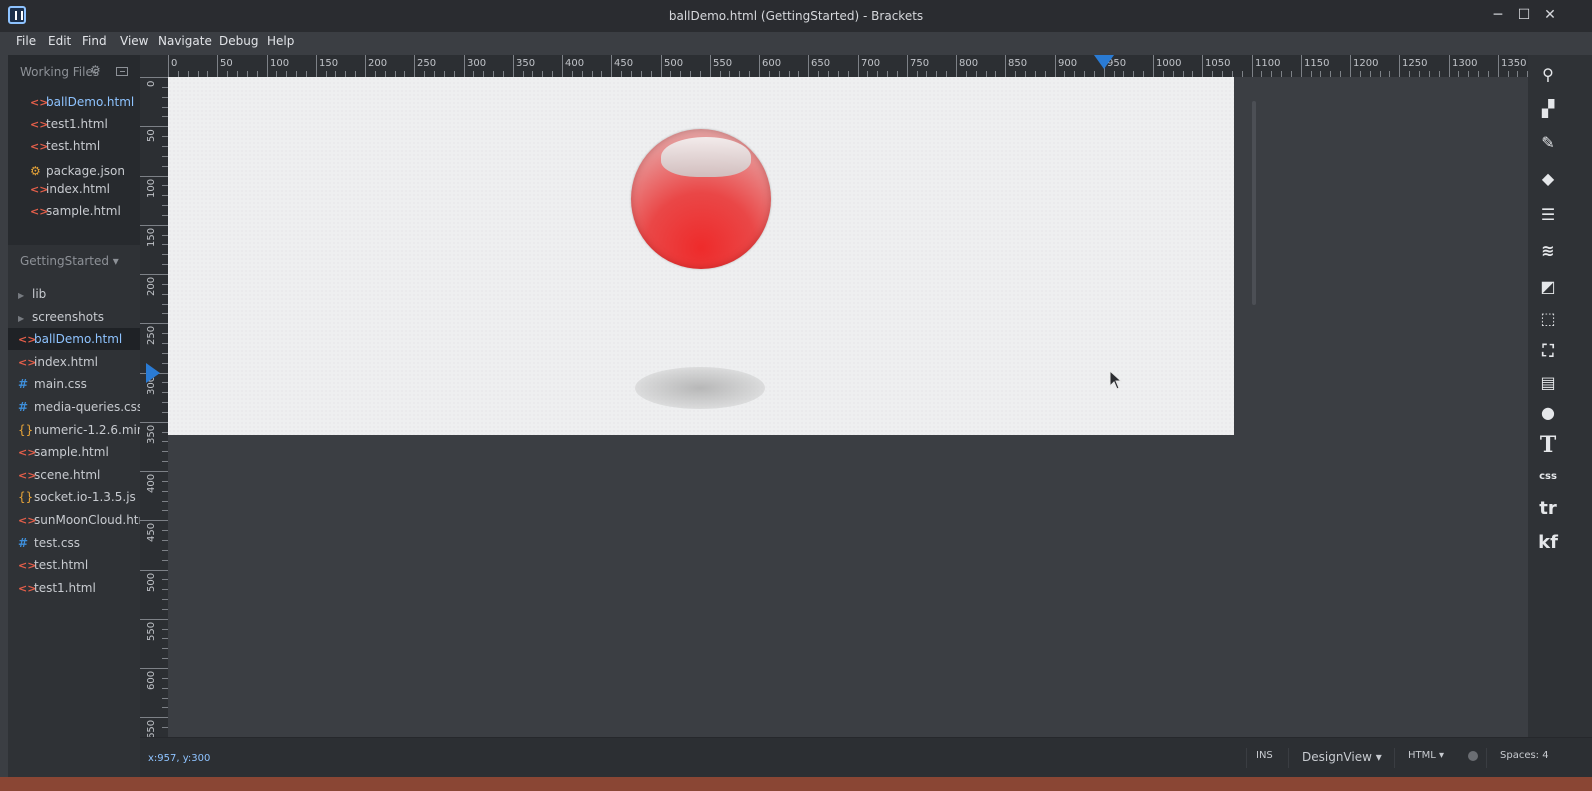  What do you see at coordinates (1548, 287) in the screenshot?
I see `gradient-icon: ◩` at bounding box center [1548, 287].